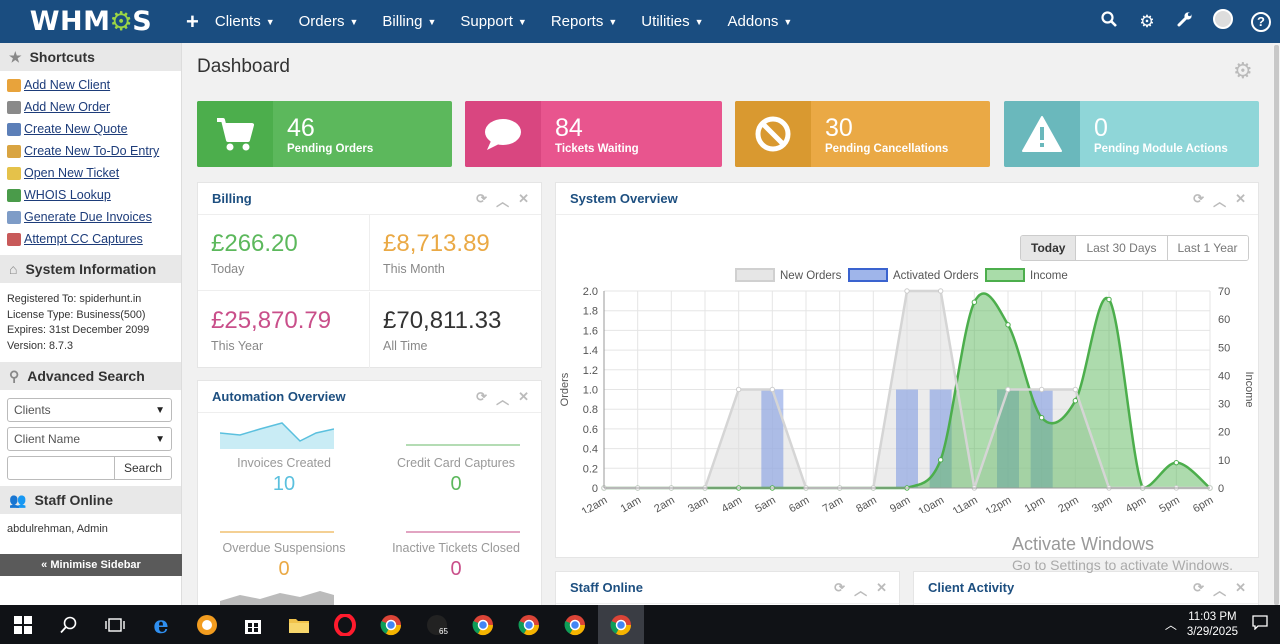  I want to click on page-scrollbar, so click(1276, 324).